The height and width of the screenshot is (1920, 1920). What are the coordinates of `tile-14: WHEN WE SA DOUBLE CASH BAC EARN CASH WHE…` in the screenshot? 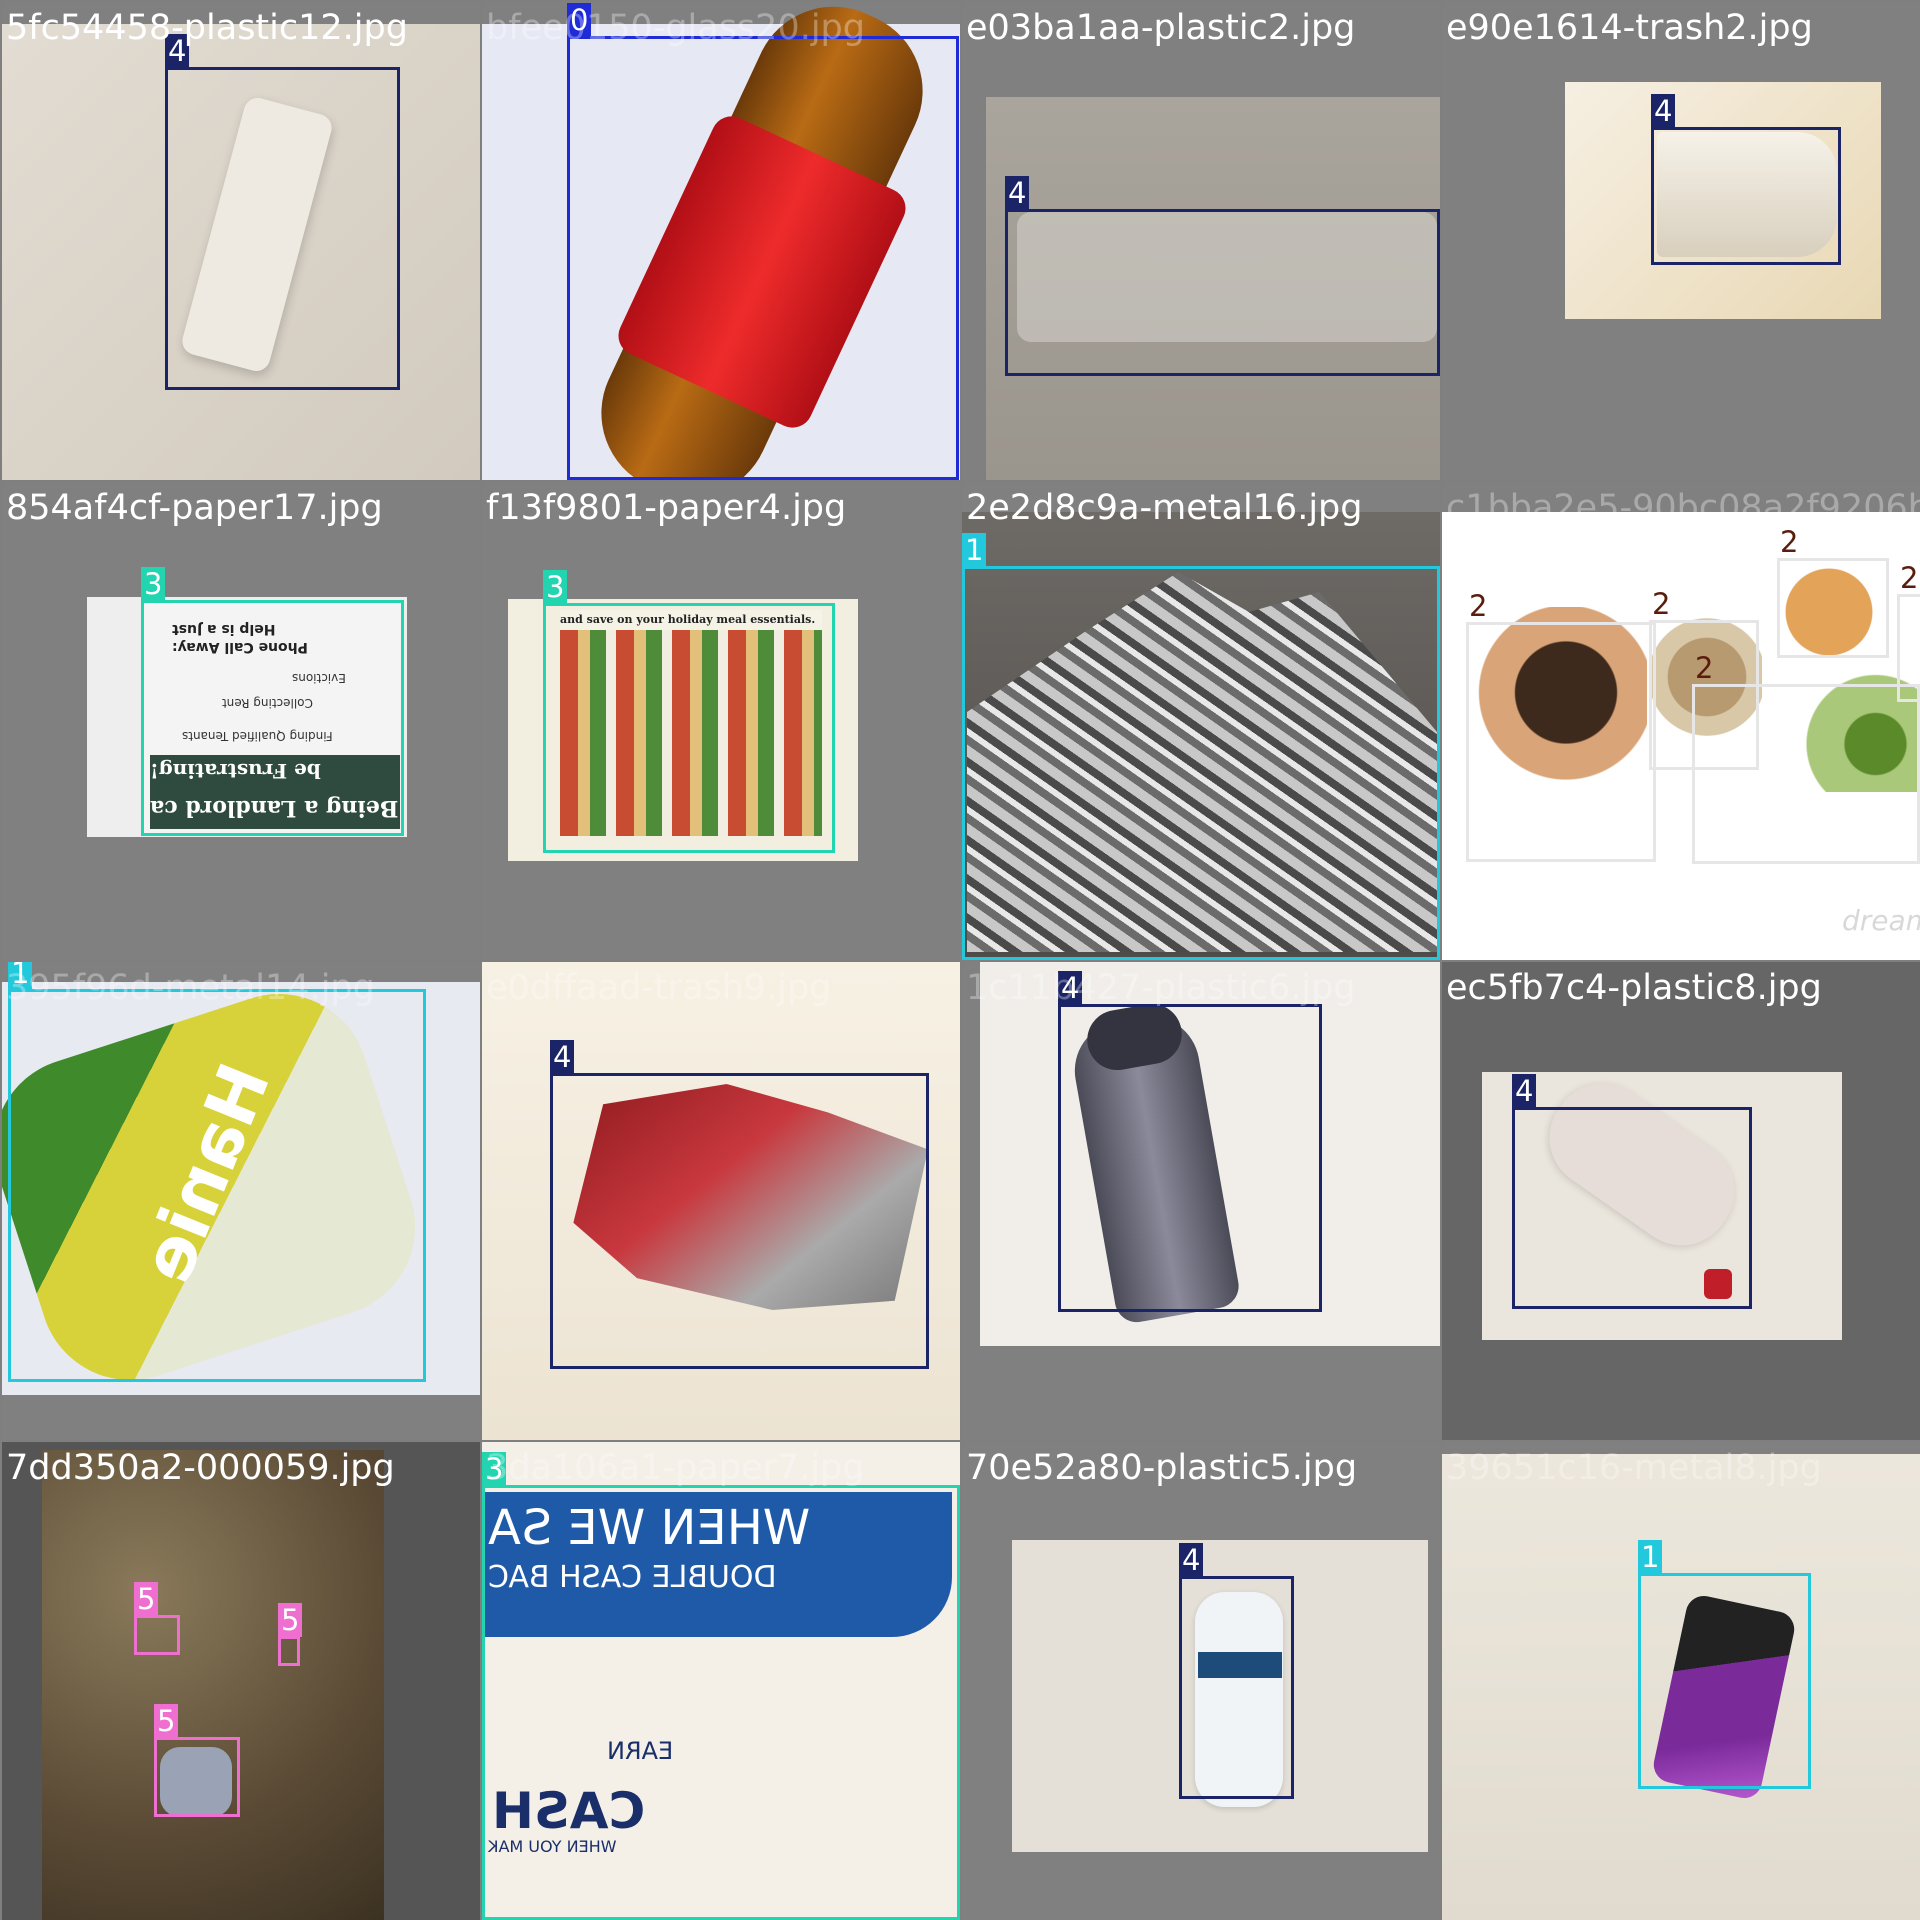 It's located at (721, 1681).